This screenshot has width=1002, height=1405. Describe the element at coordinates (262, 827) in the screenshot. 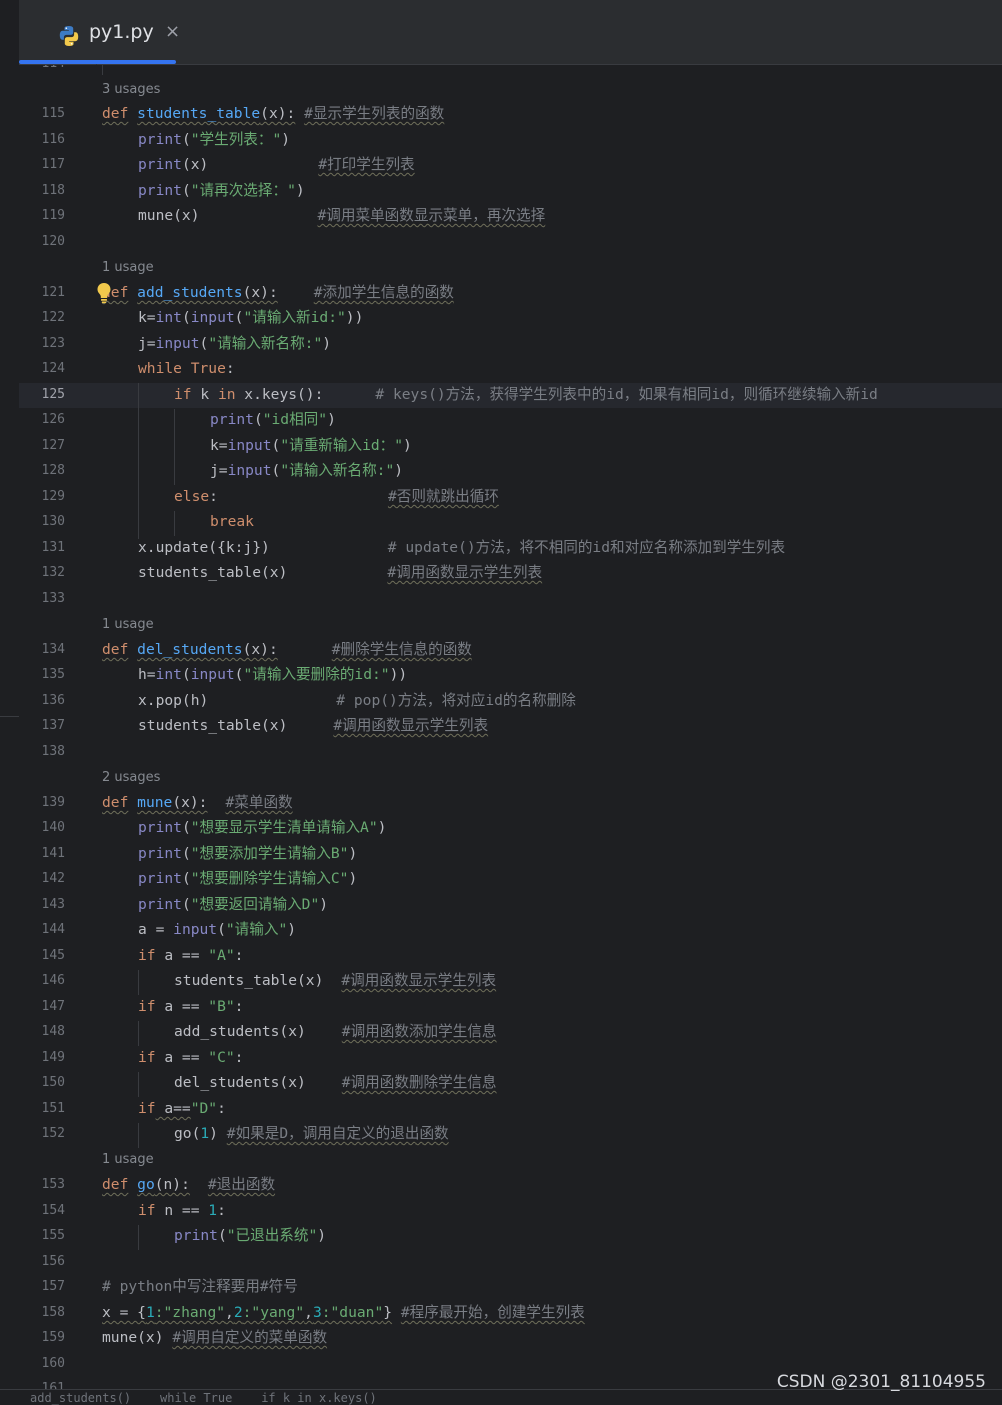

I see `code-line-140: print("想要显示学生清单请输入A")` at that location.